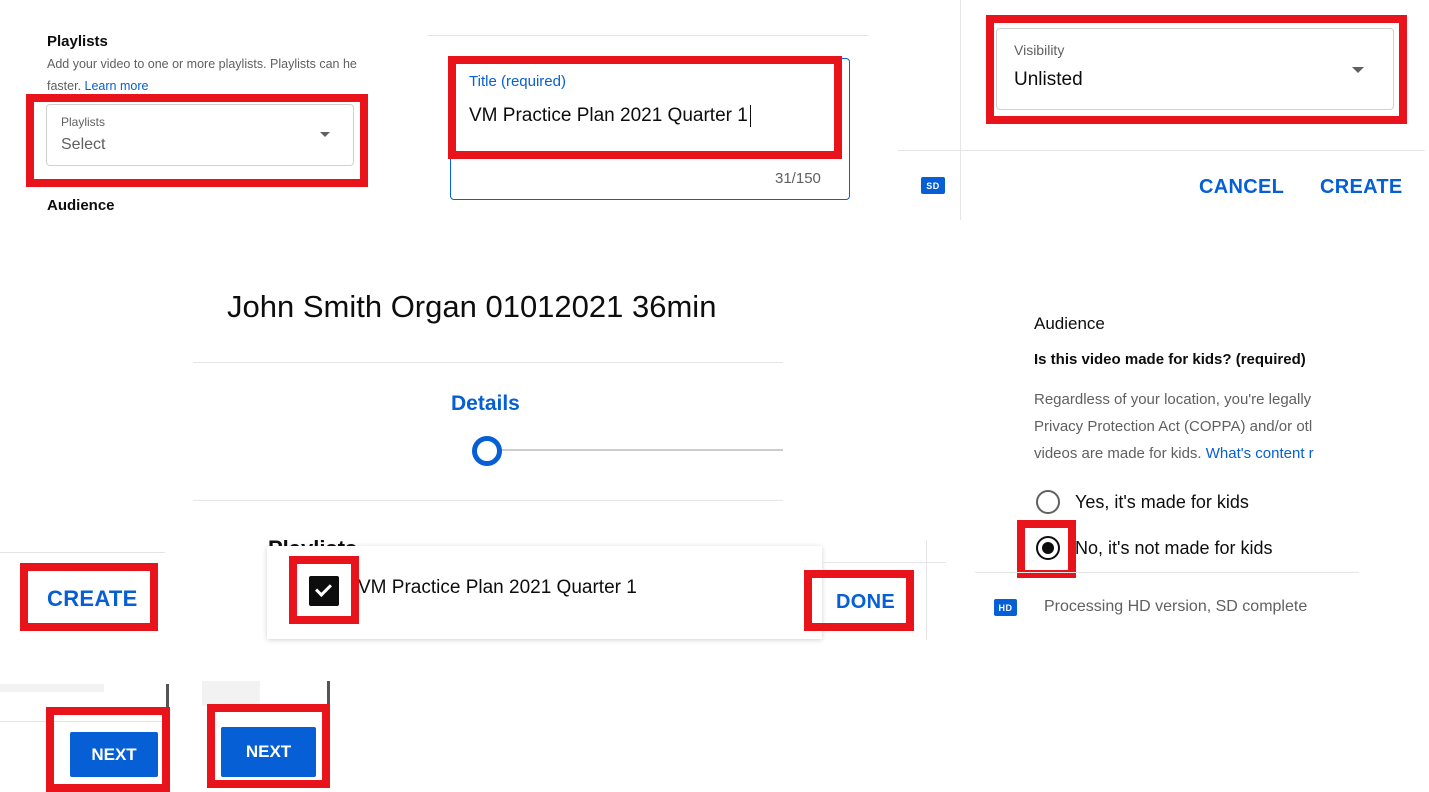 The image size is (1429, 792). What do you see at coordinates (83, 144) in the screenshot?
I see `playlists-dropdown-value: Select` at bounding box center [83, 144].